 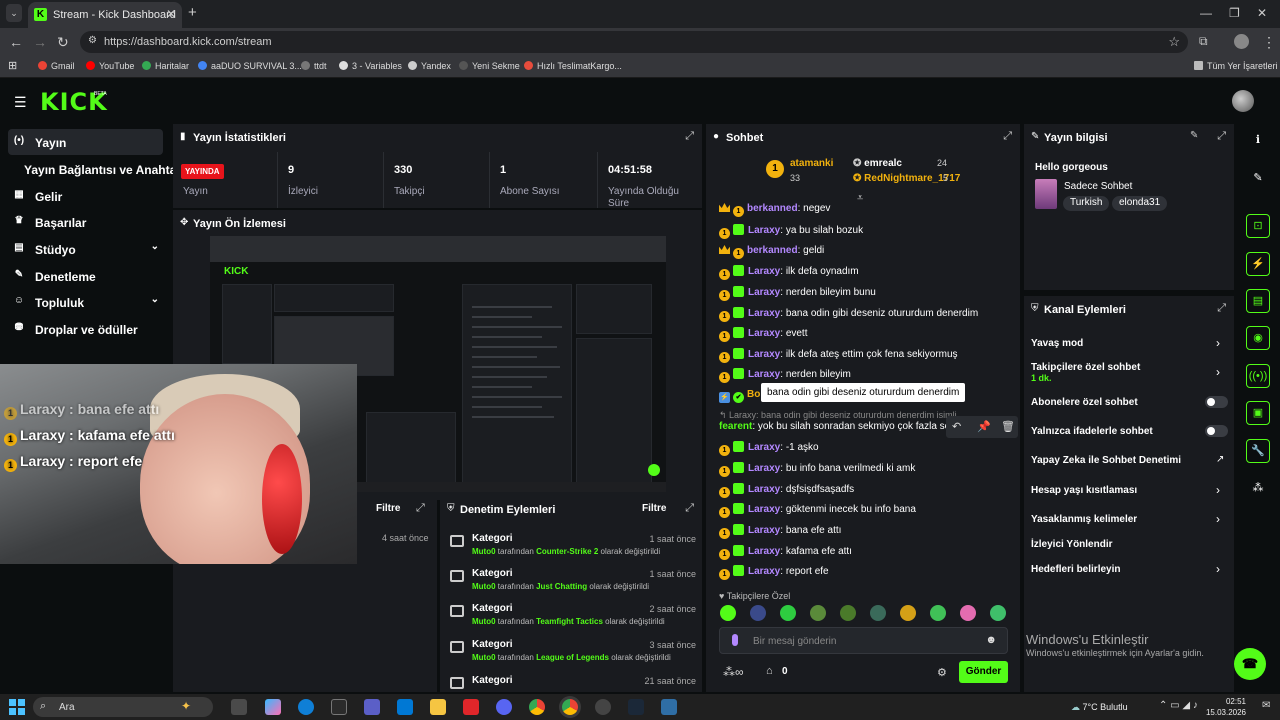 I want to click on category-name: Sadece Sohbet, so click(x=1098, y=186).